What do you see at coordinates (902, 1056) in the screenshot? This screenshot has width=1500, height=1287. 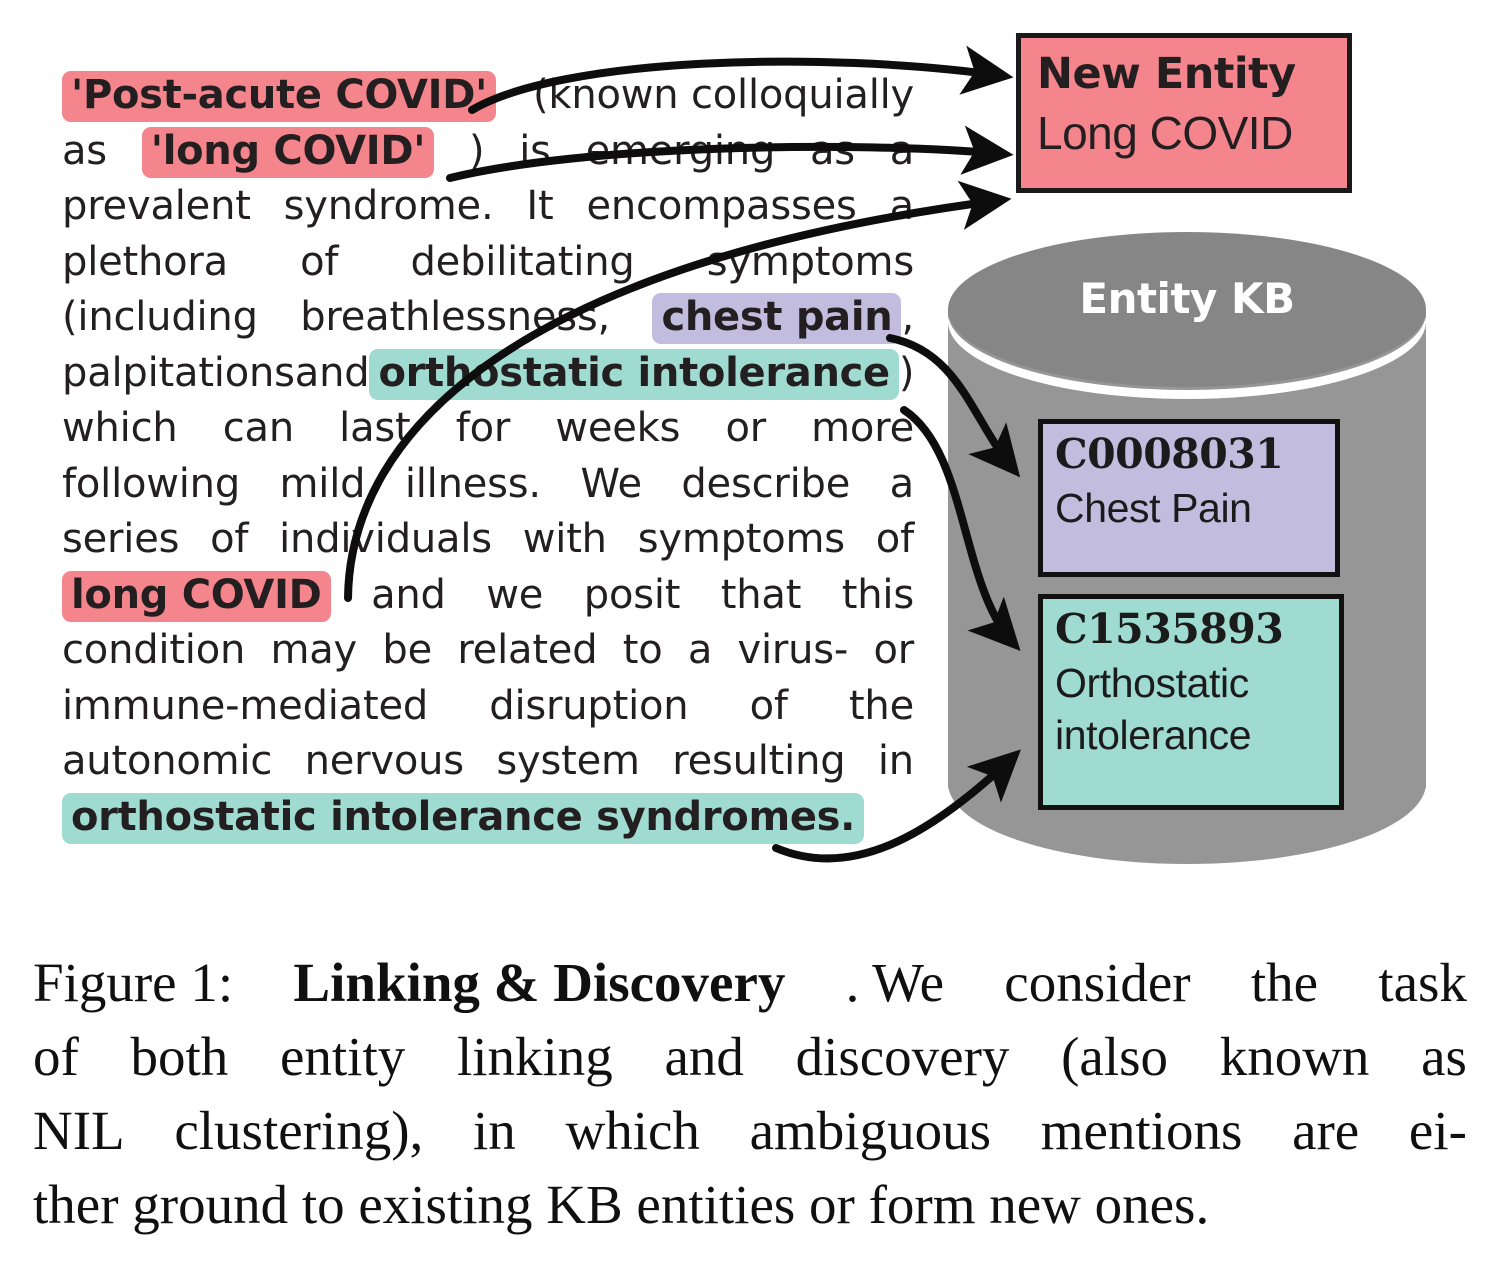 I see `caption-text: discovery` at bounding box center [902, 1056].